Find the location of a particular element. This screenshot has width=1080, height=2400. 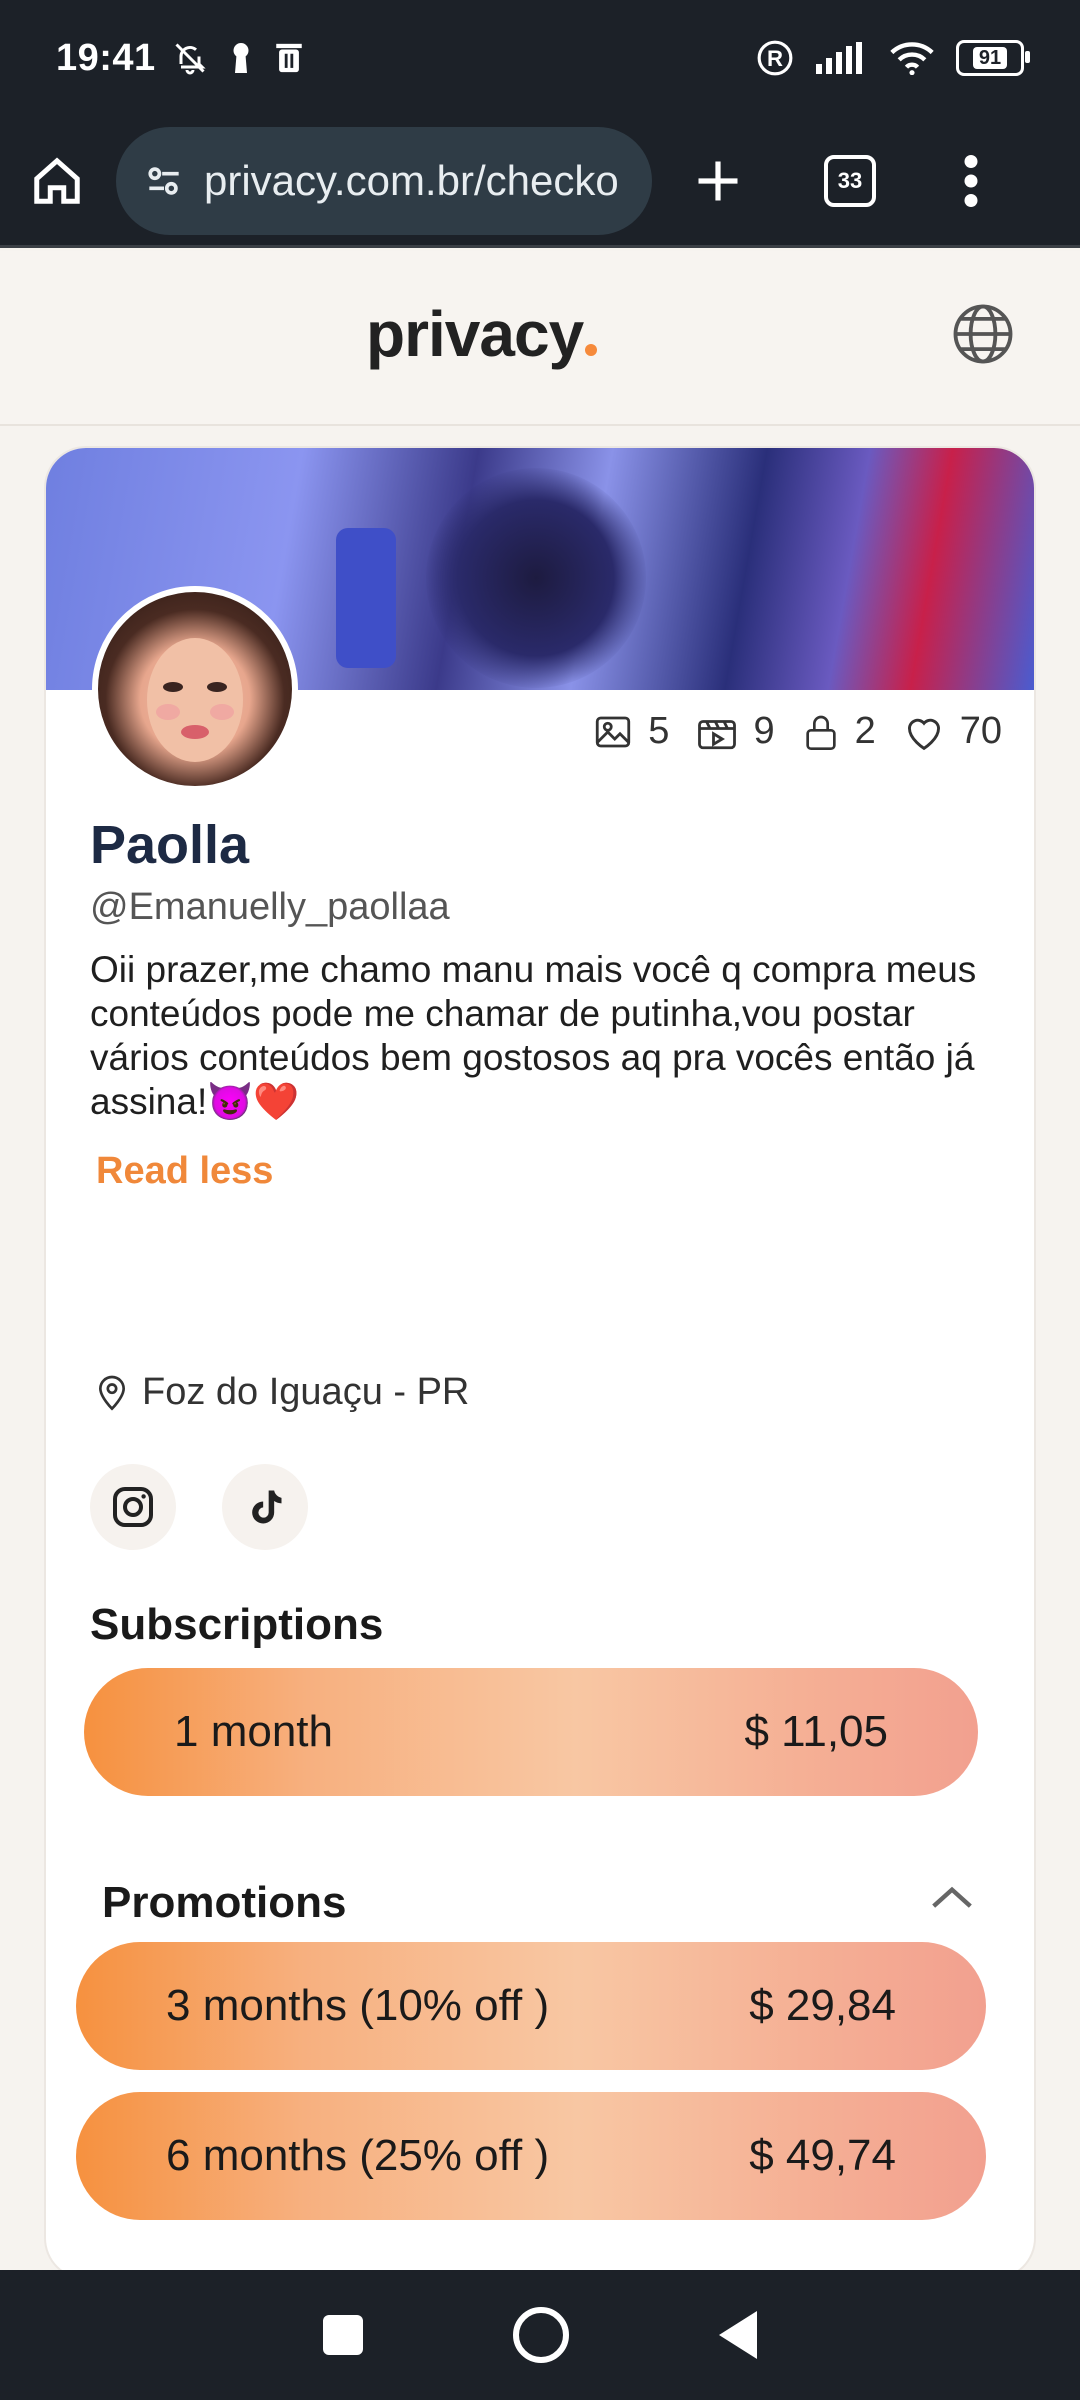

wifi-icon is located at coordinates (912, 58).